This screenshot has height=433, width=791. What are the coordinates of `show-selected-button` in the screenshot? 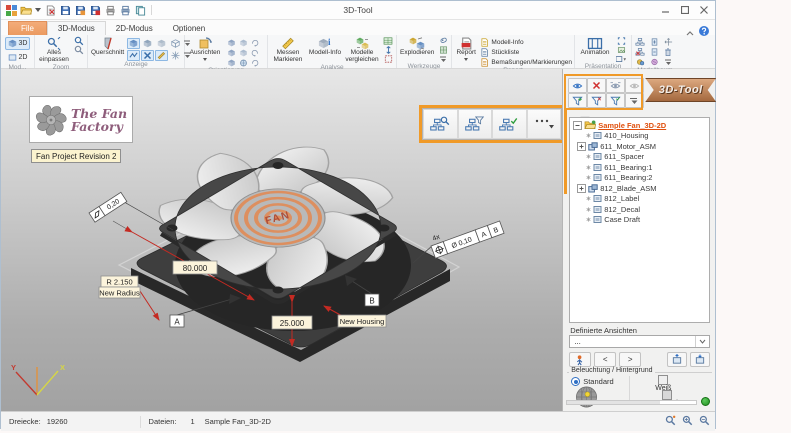 It's located at (578, 85).